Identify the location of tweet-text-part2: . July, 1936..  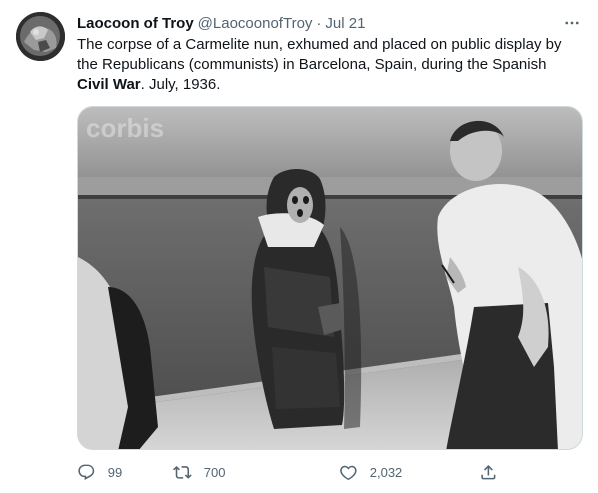
(180, 84).